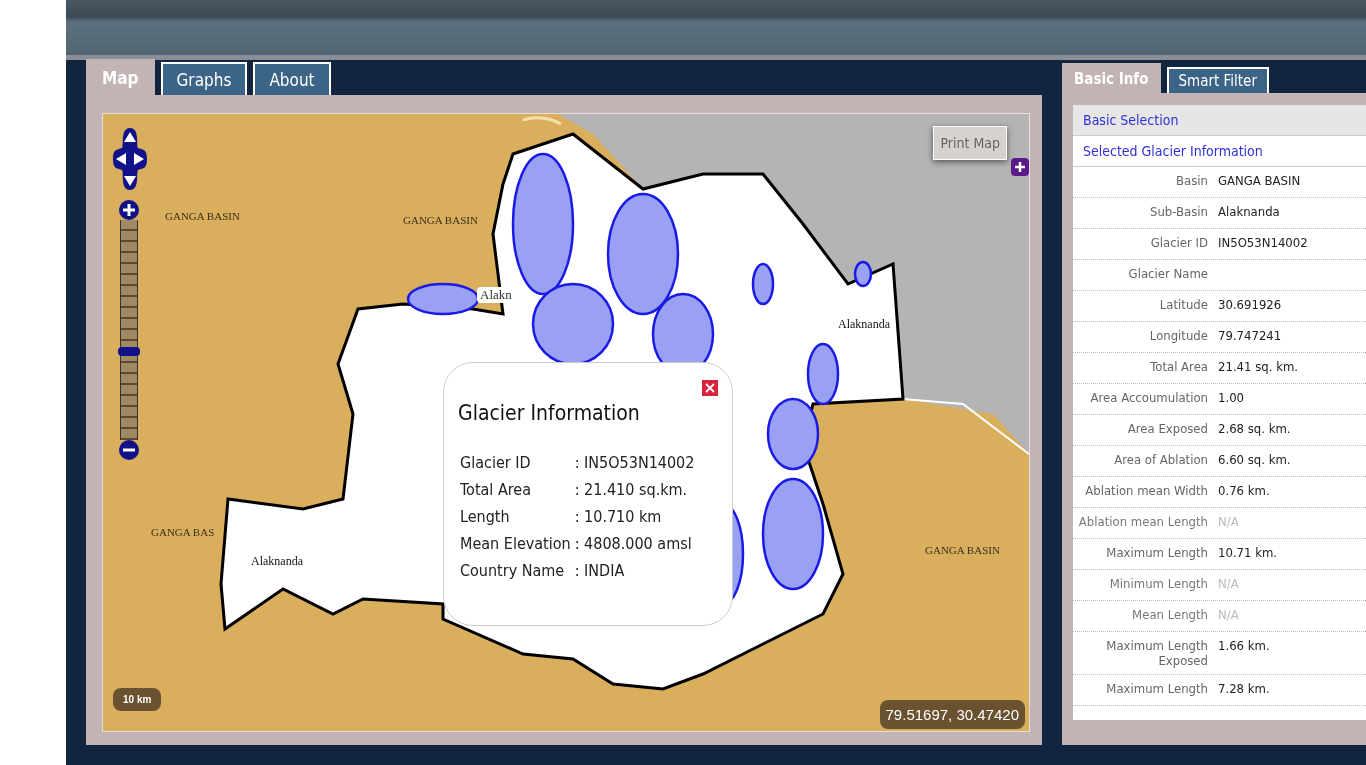 The width and height of the screenshot is (1366, 765). Describe the element at coordinates (1158, 584) in the screenshot. I see `field-label: Minimum Length` at that location.